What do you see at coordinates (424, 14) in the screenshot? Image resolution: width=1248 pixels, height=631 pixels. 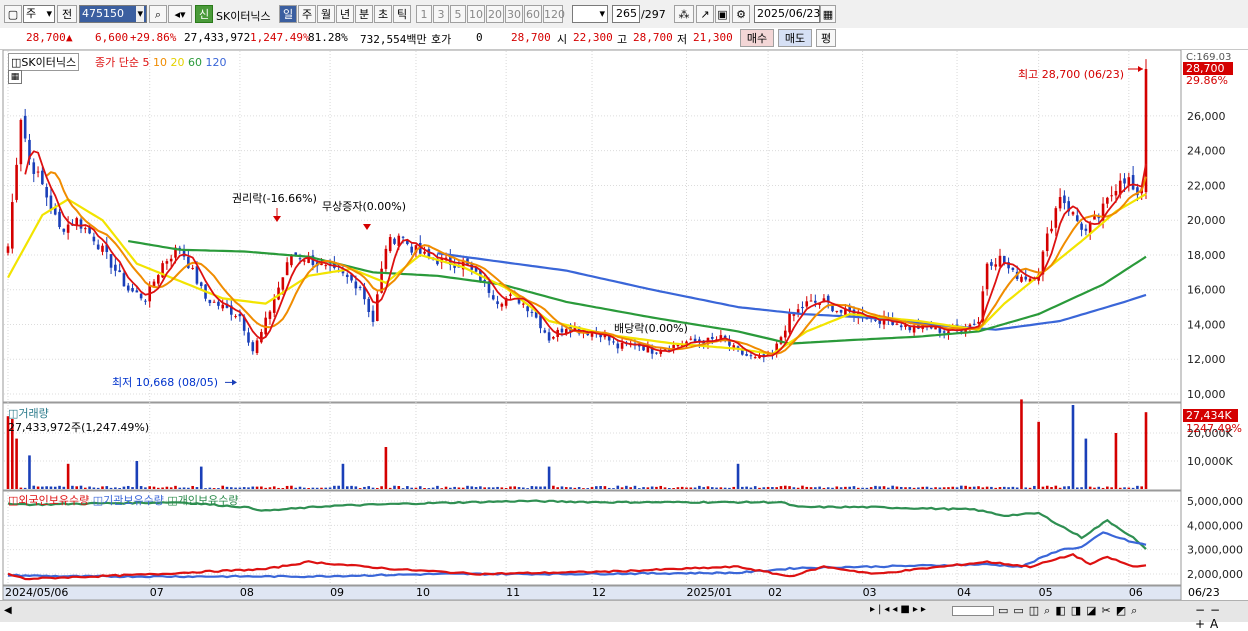 I see `interval-tab-0: 1` at bounding box center [424, 14].